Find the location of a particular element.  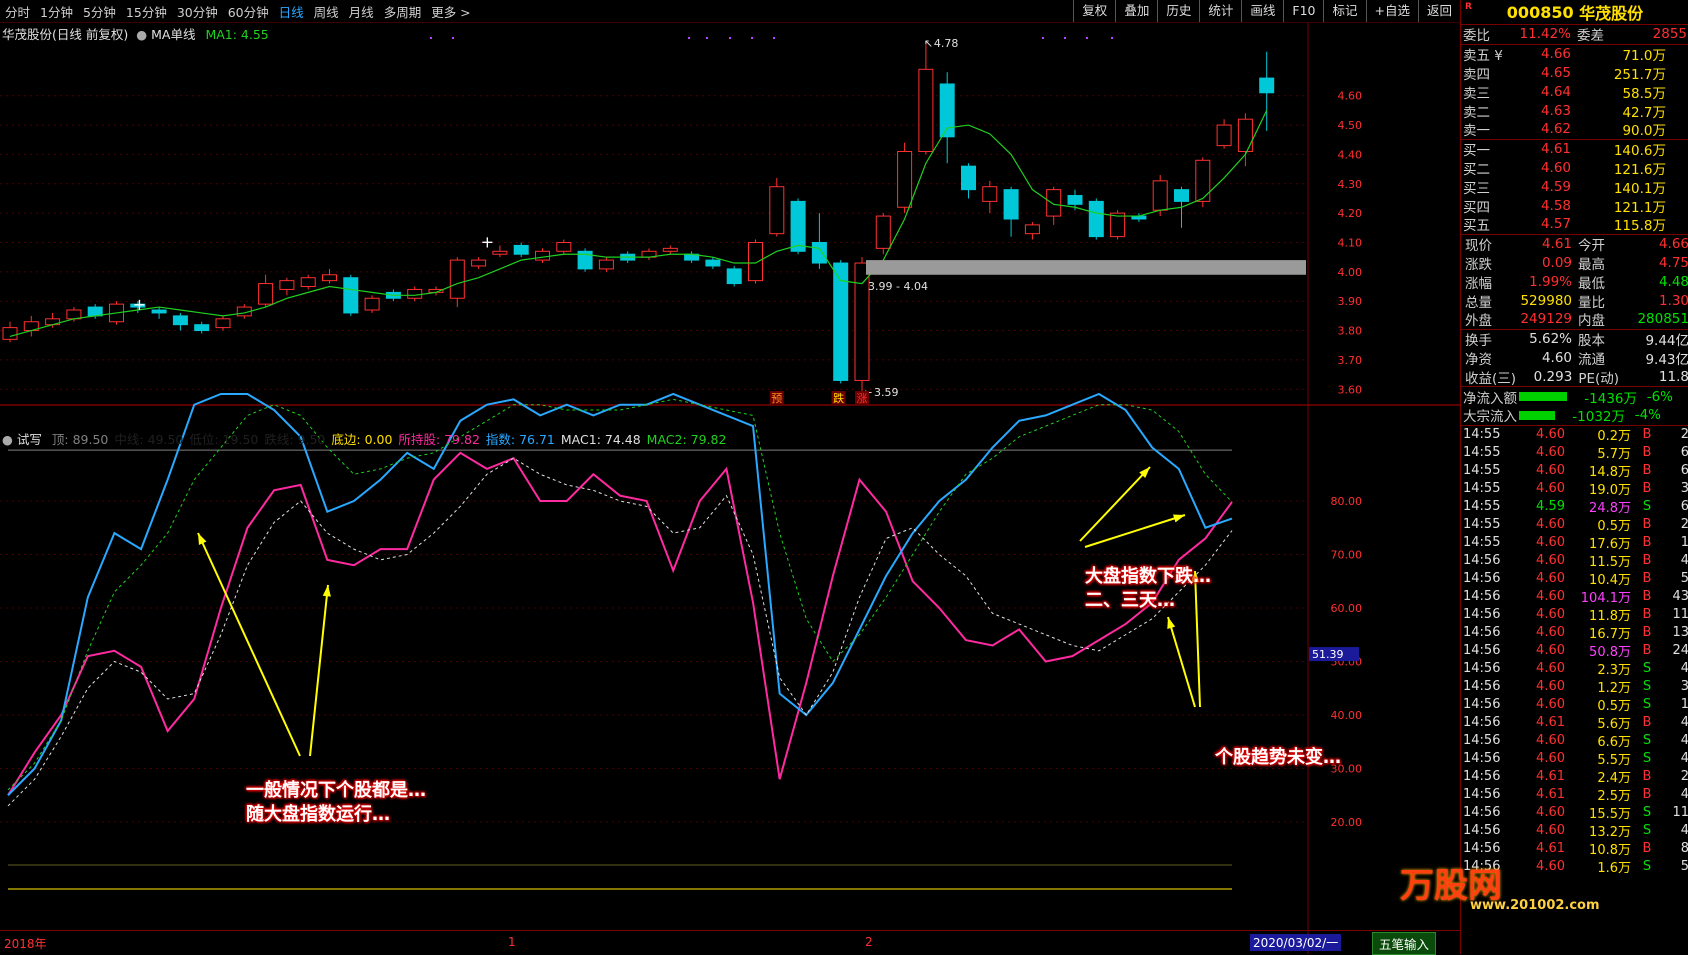

tick-row: 14:56 4.60 0.5万 S 1 is located at coordinates (1574, 705).